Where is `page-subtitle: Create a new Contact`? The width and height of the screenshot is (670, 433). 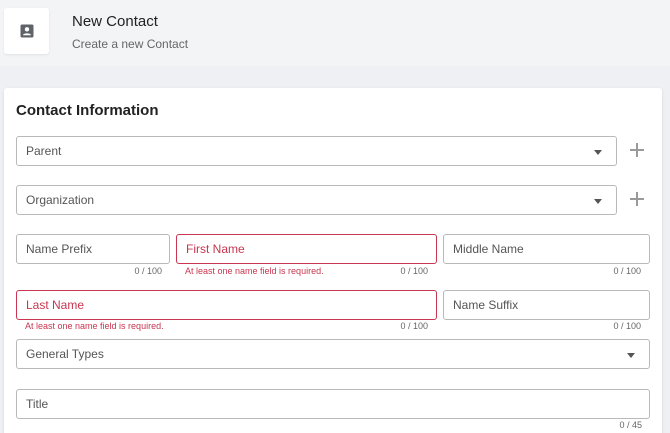 page-subtitle: Create a new Contact is located at coordinates (130, 44).